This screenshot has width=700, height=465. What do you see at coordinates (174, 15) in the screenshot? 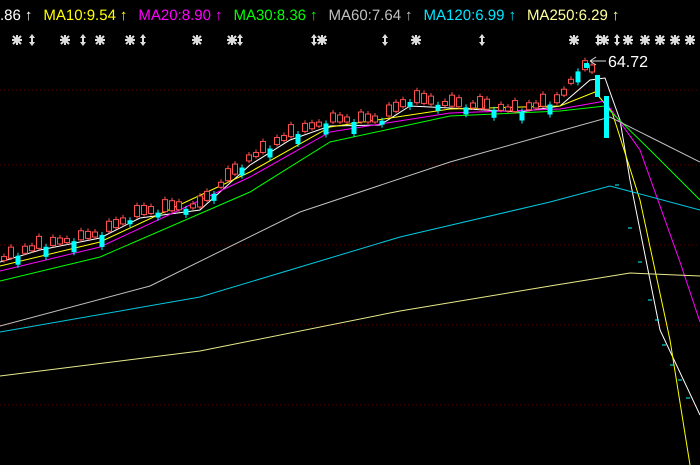
I see `moving-average-value: MA20:8.90` at bounding box center [174, 15].